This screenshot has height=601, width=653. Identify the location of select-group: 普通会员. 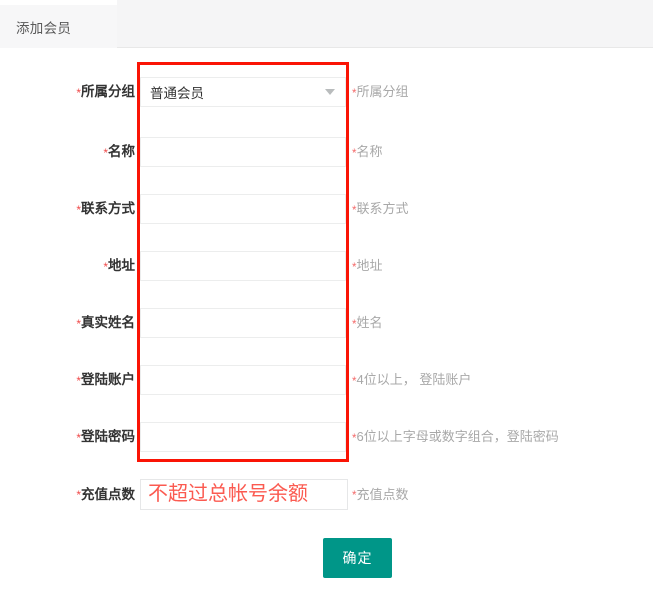
(243, 92).